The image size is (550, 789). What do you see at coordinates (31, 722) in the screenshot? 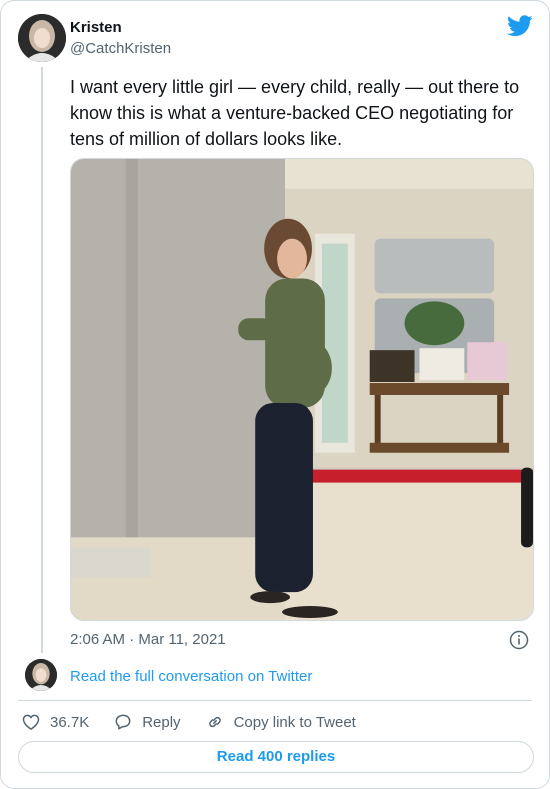
I see `heart-icon` at bounding box center [31, 722].